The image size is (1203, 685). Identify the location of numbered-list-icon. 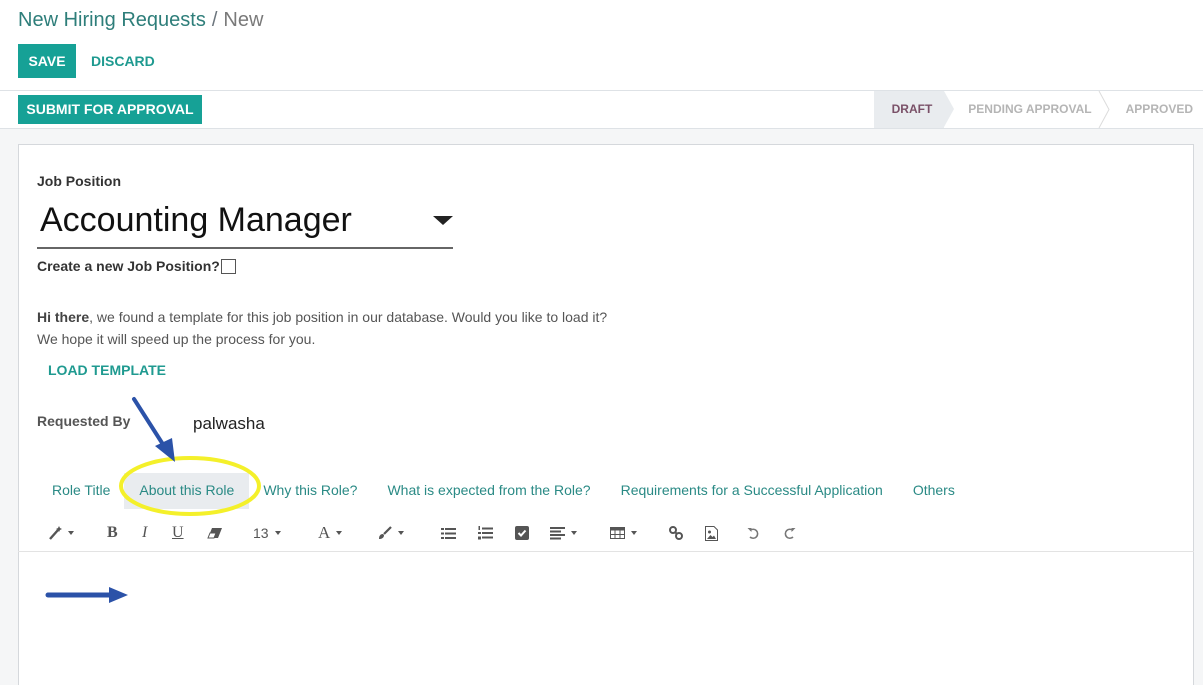
(485, 533).